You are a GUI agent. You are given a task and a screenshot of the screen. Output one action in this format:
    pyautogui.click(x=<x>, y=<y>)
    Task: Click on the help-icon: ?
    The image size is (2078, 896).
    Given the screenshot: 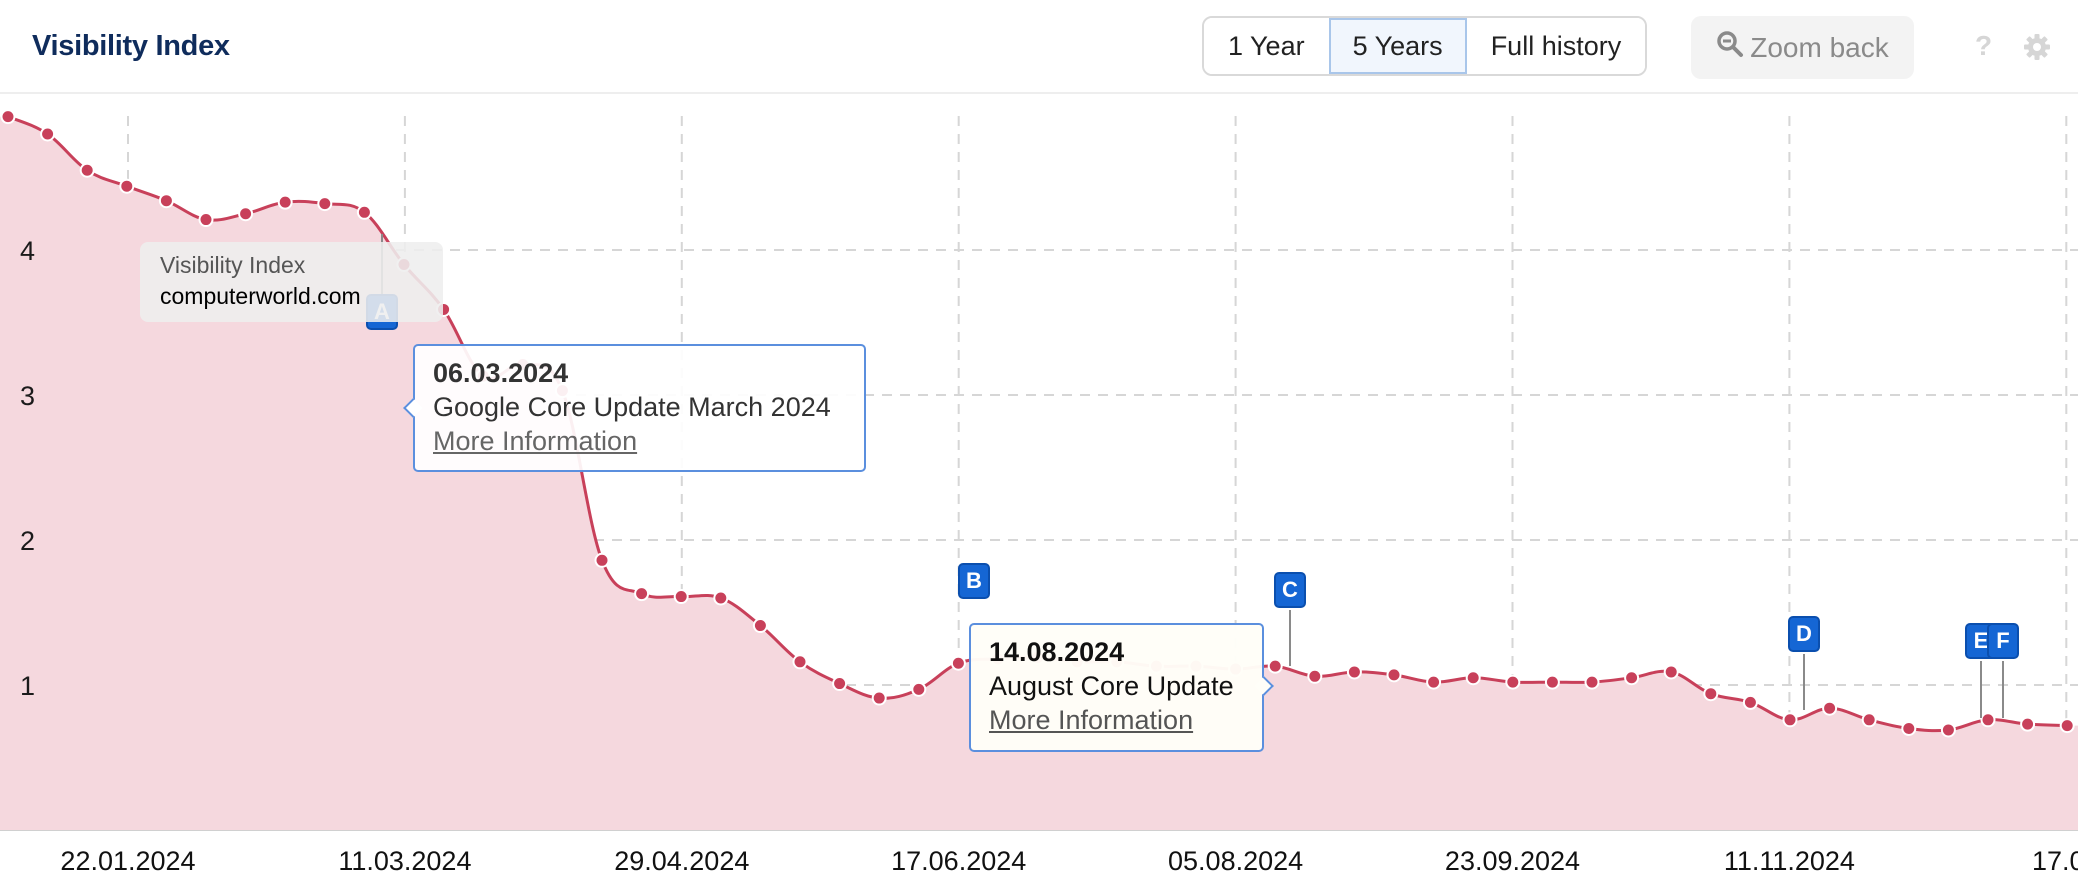 What is the action you would take?
    pyautogui.click(x=1983, y=46)
    